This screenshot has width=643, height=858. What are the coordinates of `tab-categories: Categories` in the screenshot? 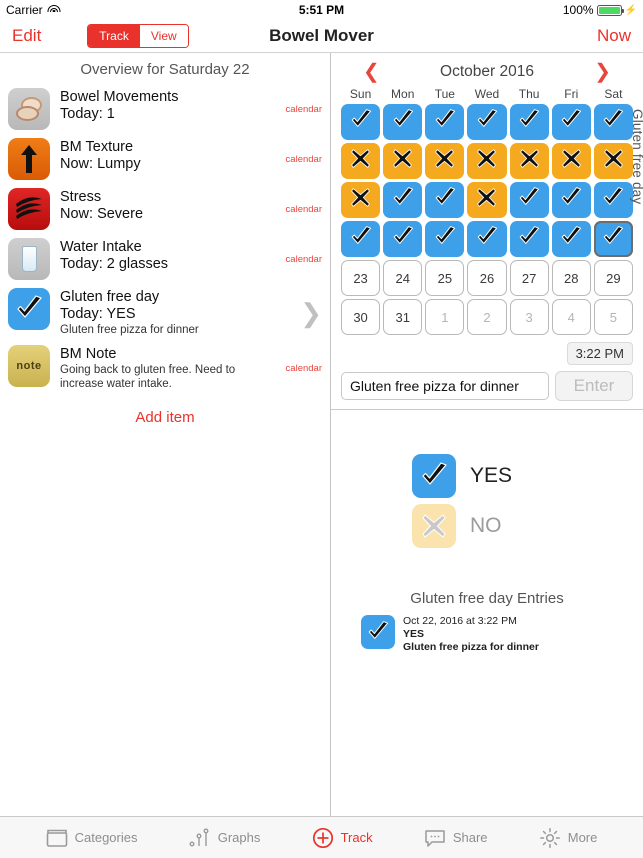 It's located at (92, 838).